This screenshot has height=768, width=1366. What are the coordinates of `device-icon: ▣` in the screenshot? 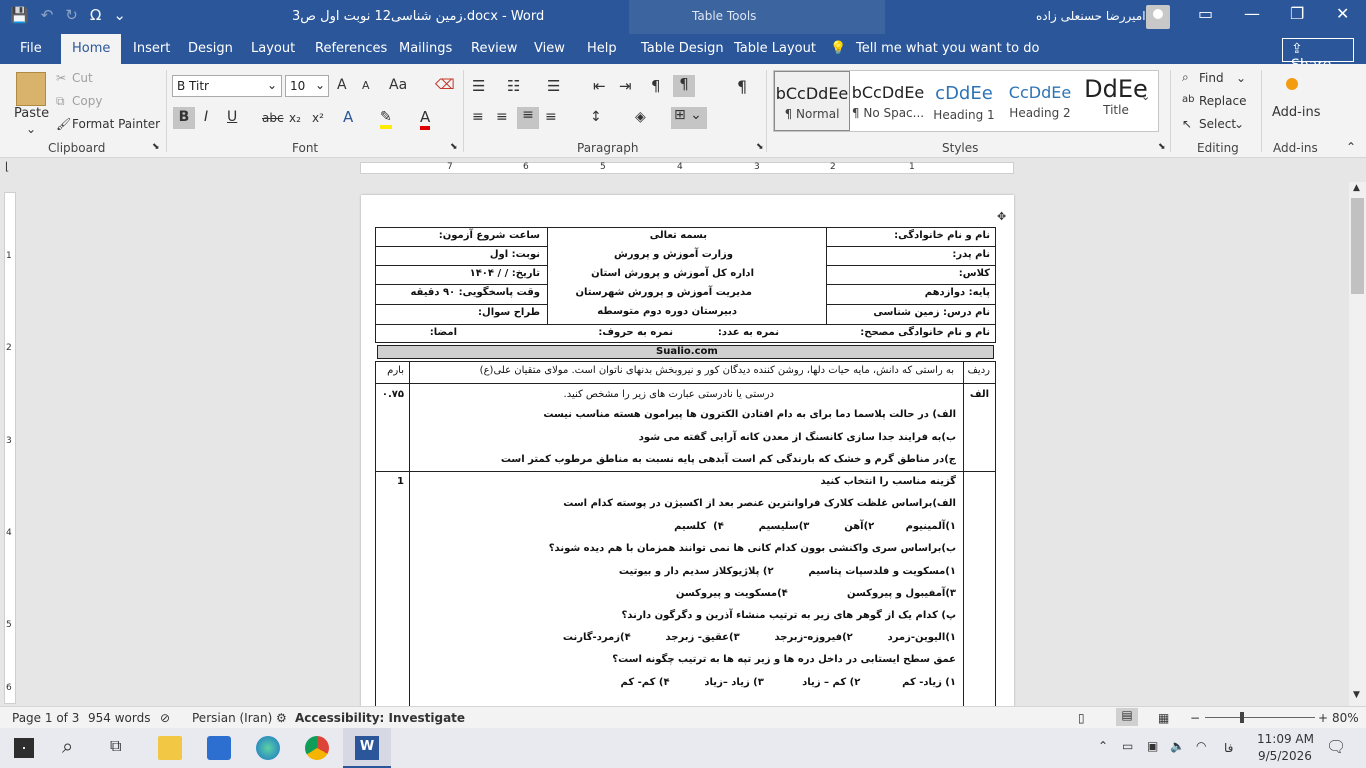 It's located at (1152, 746).